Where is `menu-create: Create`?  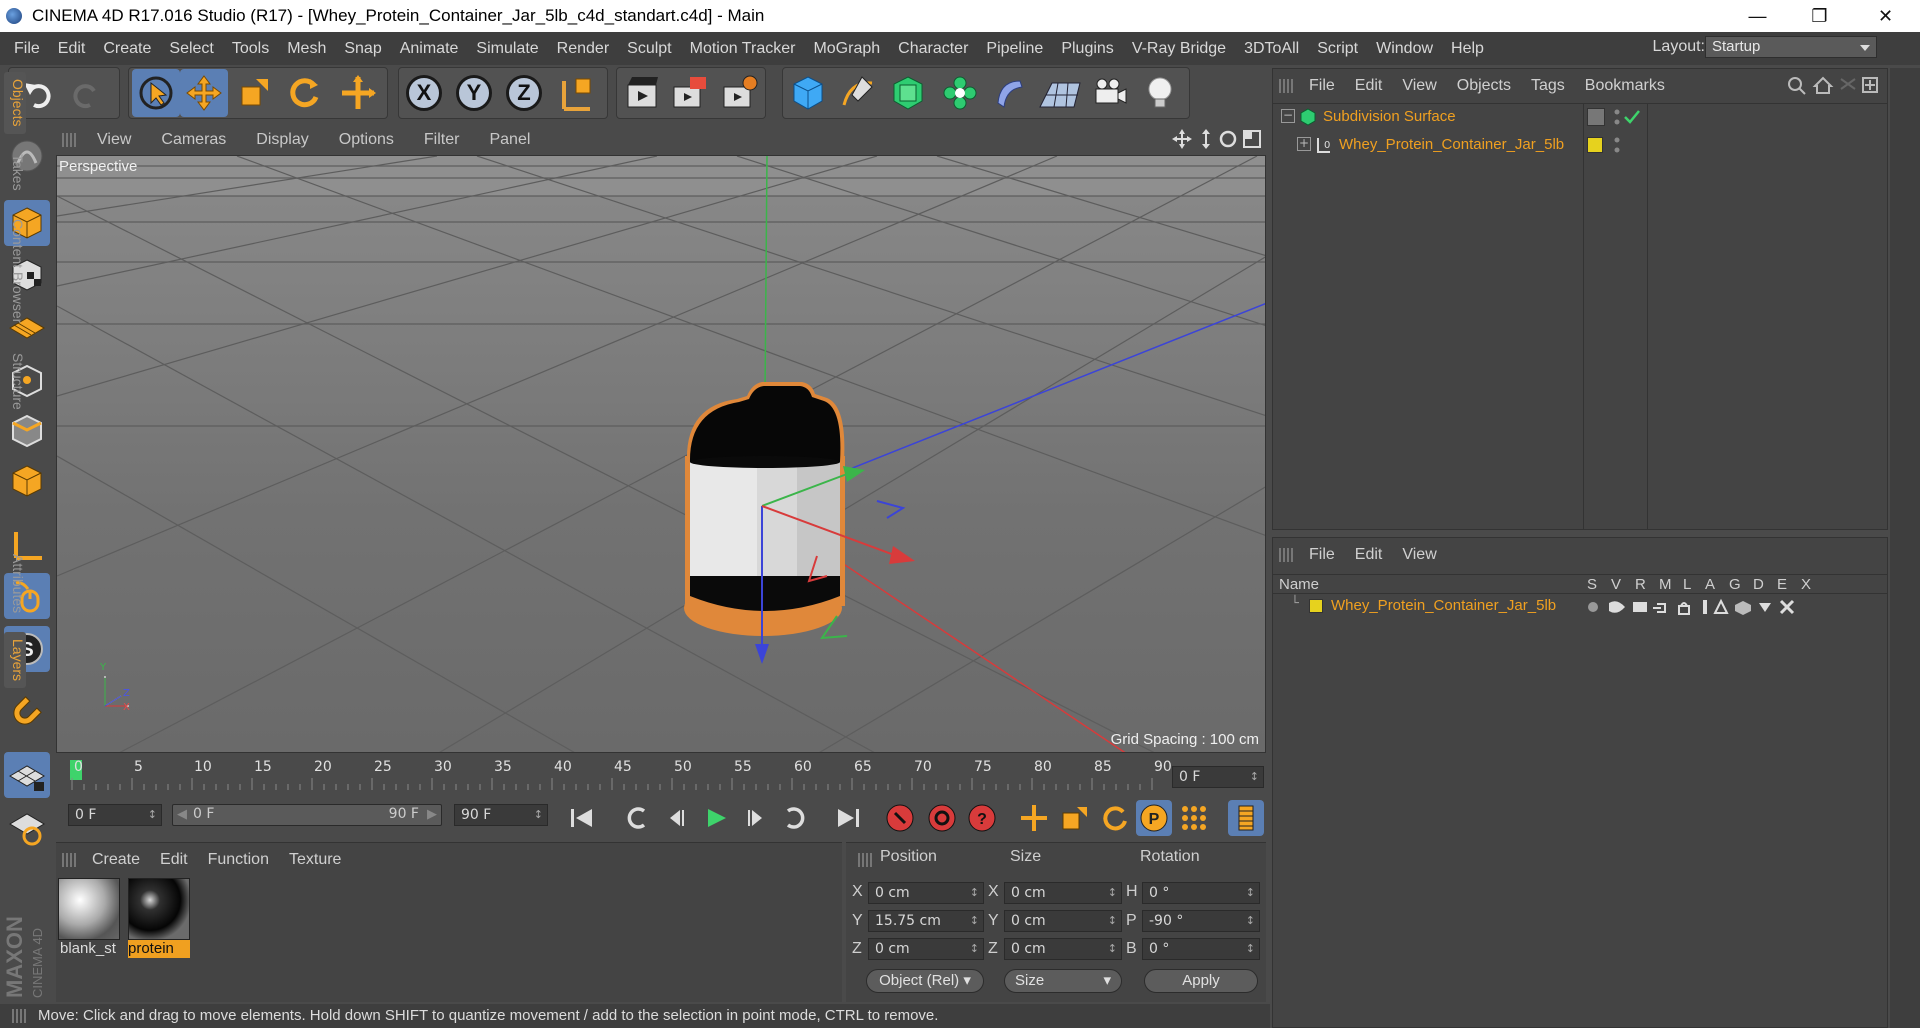 menu-create: Create is located at coordinates (127, 49).